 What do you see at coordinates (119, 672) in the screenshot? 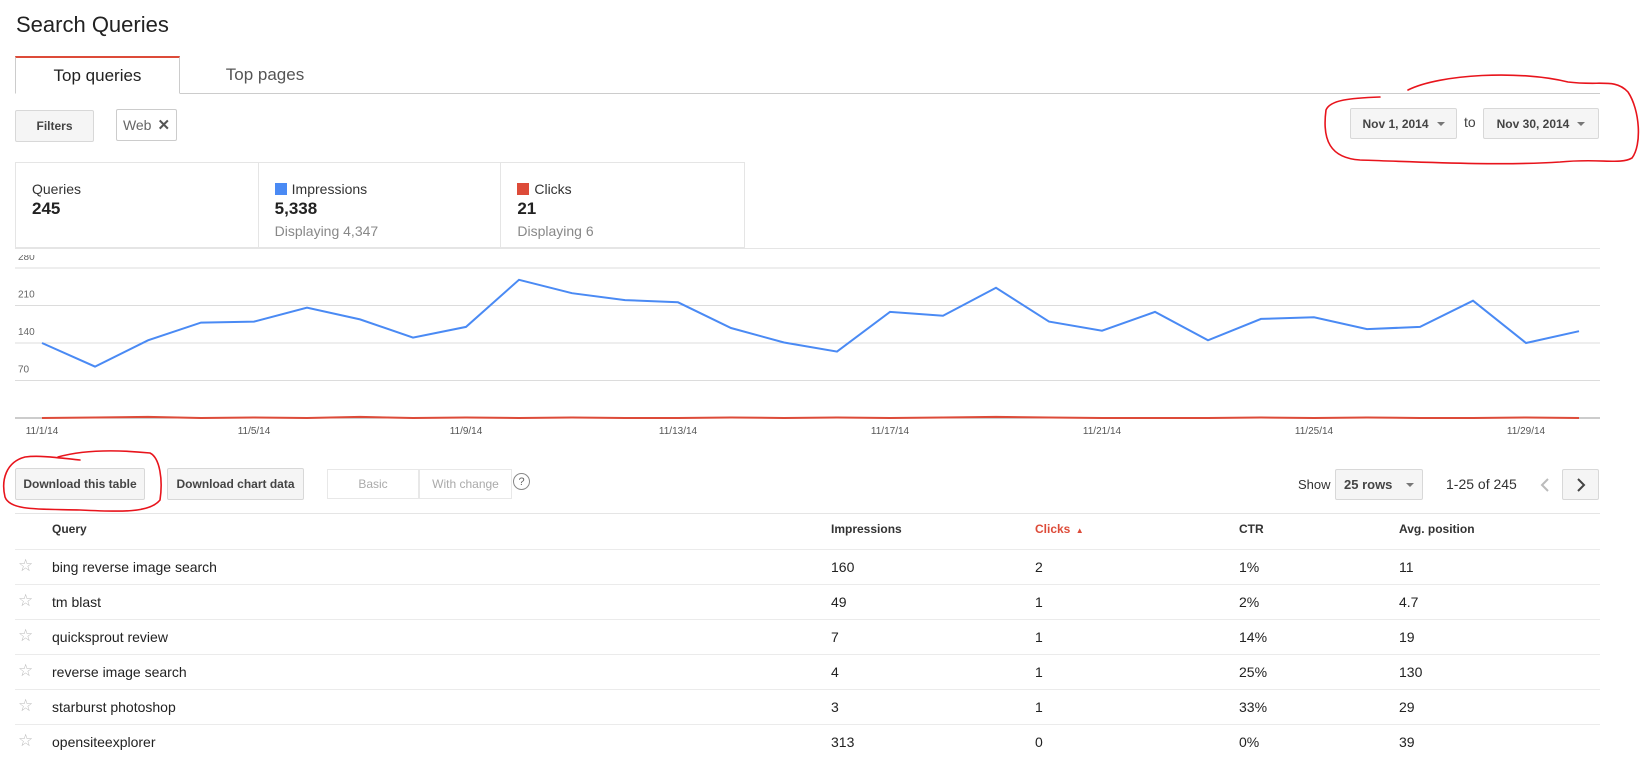
I see `query-cell: reverse image search` at bounding box center [119, 672].